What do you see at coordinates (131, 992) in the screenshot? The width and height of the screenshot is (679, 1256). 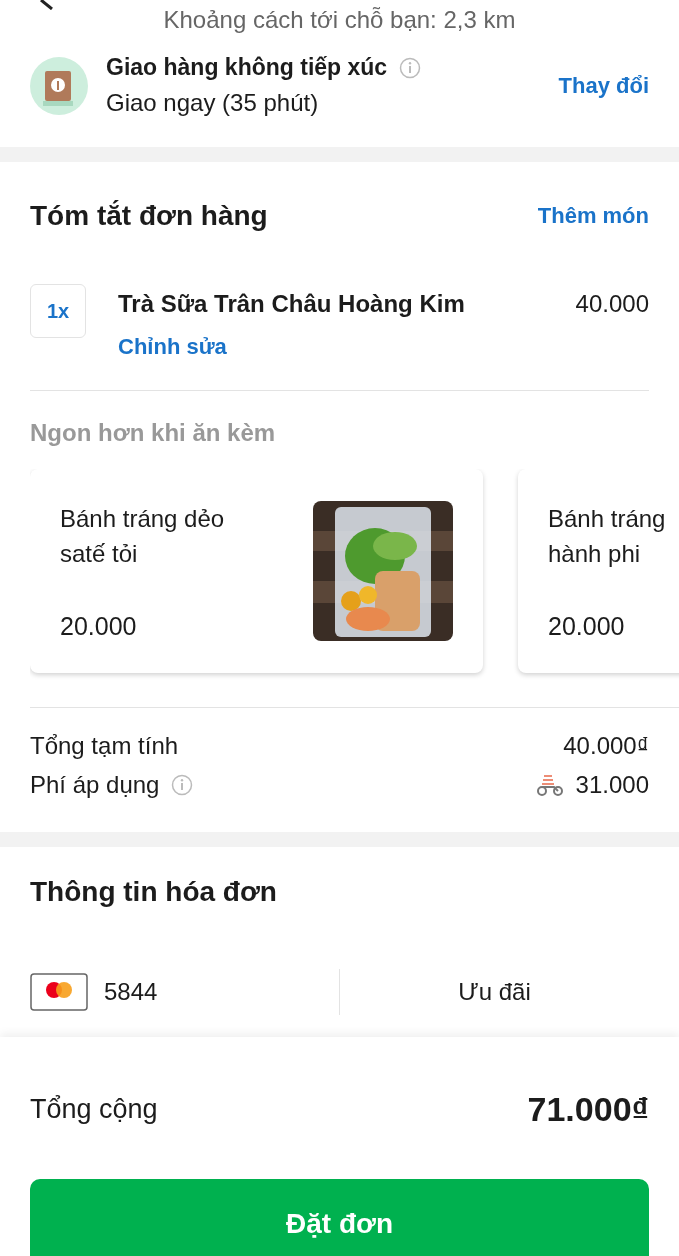 I see `card-number: 5844` at bounding box center [131, 992].